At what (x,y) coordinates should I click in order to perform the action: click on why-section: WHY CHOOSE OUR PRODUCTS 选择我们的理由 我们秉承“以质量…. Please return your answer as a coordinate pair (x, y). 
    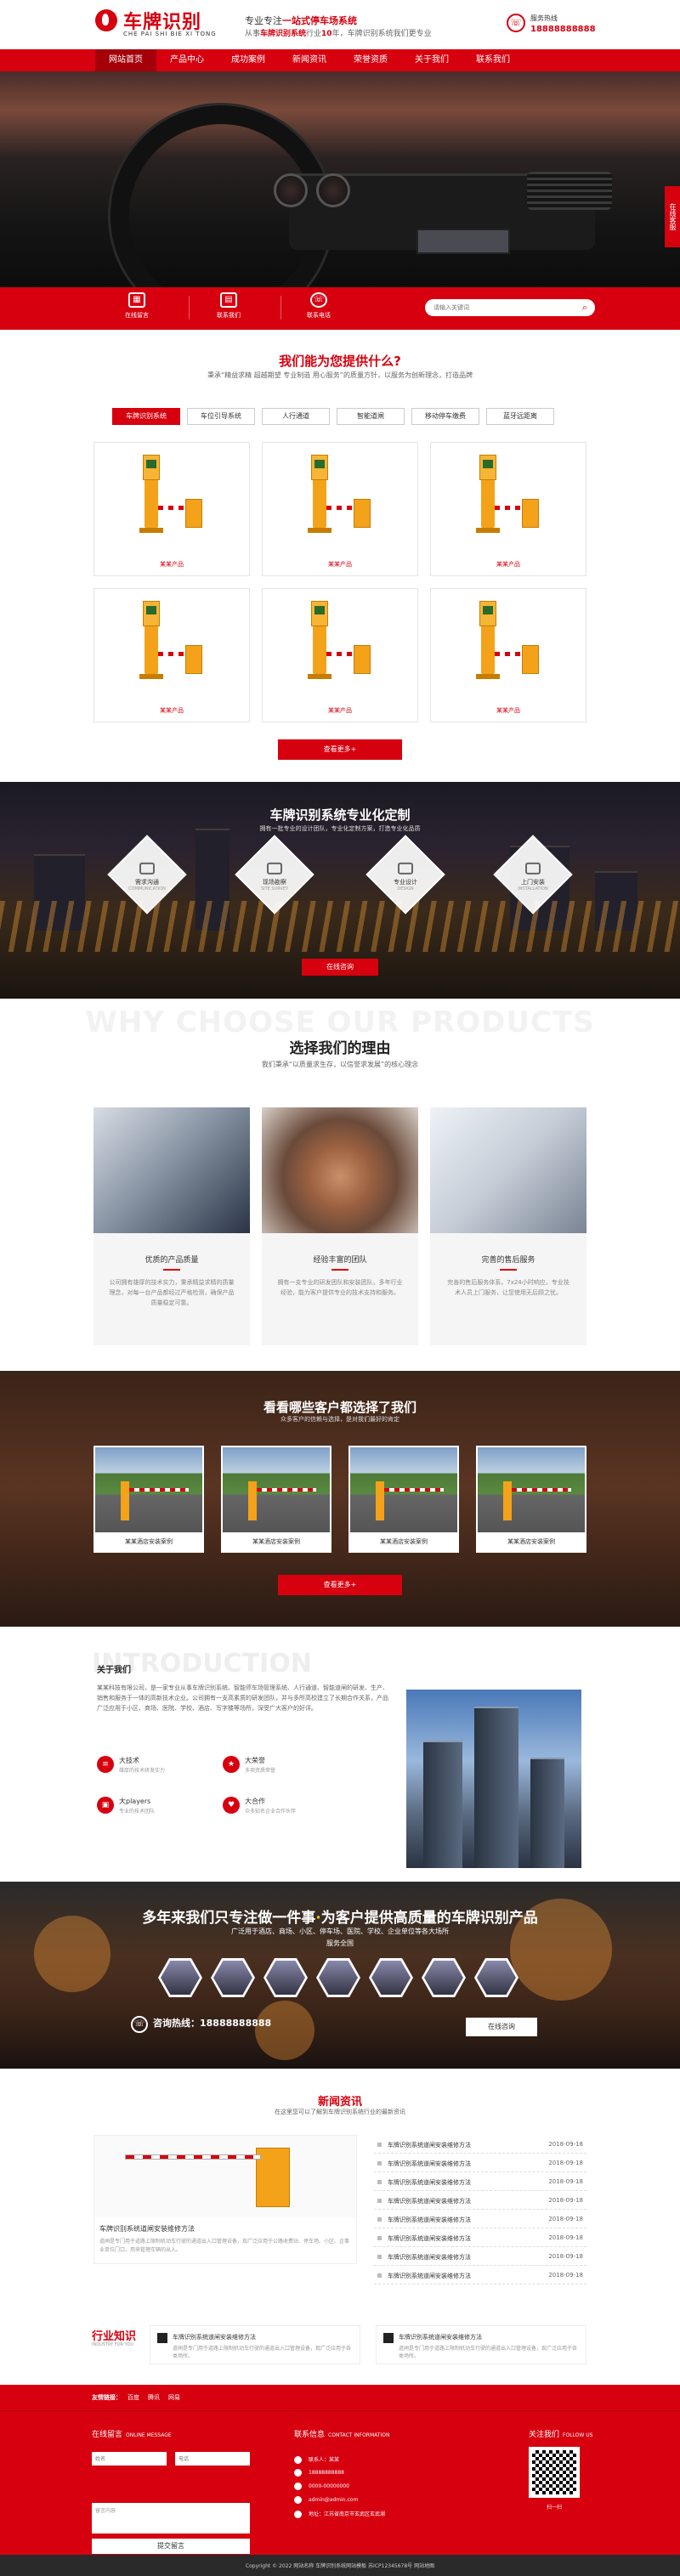
    Looking at the image, I should click on (340, 1185).